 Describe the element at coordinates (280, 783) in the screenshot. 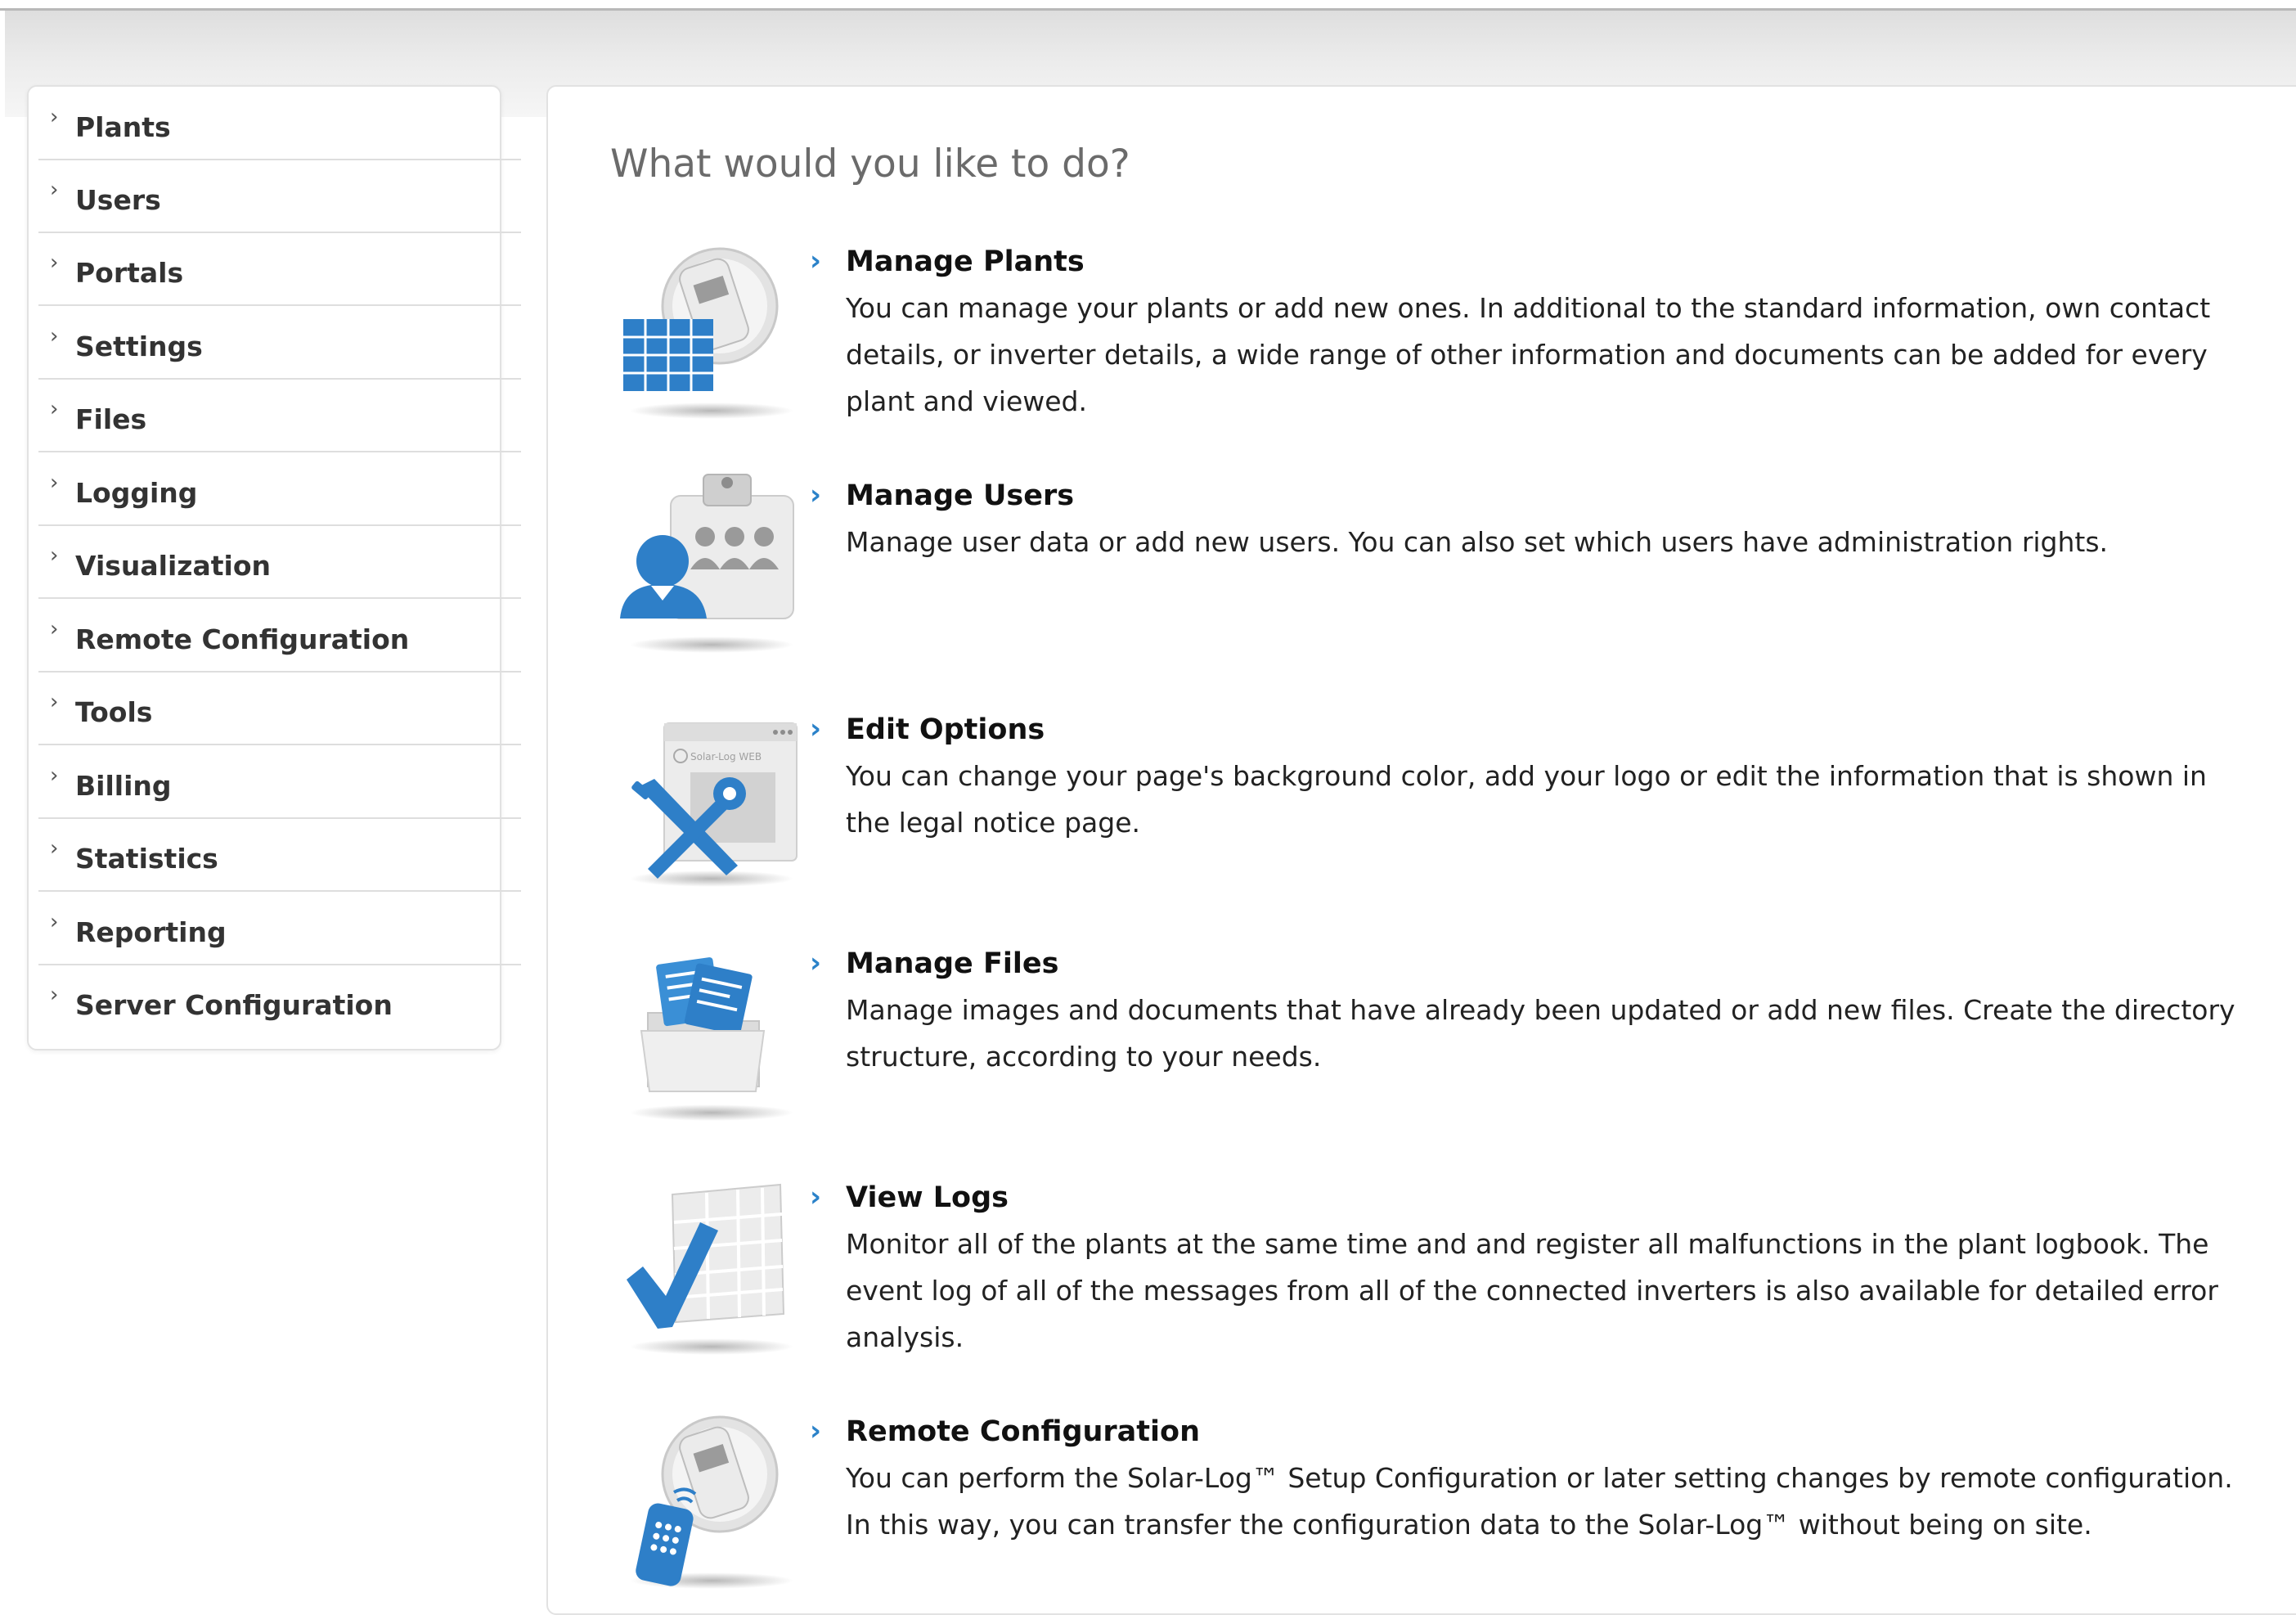

I see `sidebar-item-billing: › Billing` at that location.